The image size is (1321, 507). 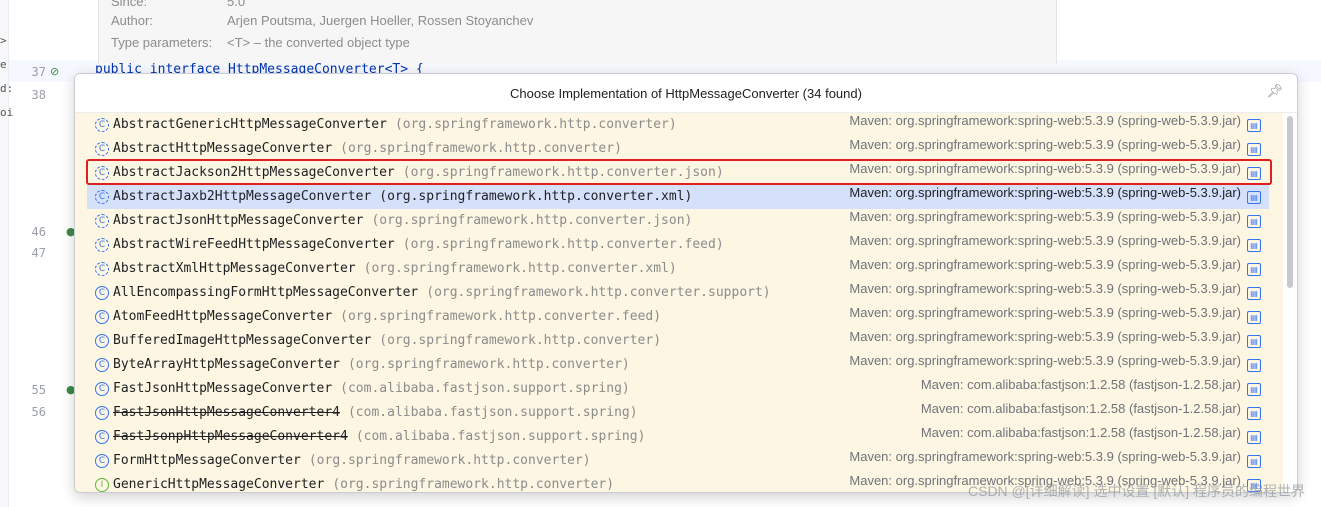 I want to click on class-name: BufferedImageHttpMessageConverter, so click(x=242, y=340).